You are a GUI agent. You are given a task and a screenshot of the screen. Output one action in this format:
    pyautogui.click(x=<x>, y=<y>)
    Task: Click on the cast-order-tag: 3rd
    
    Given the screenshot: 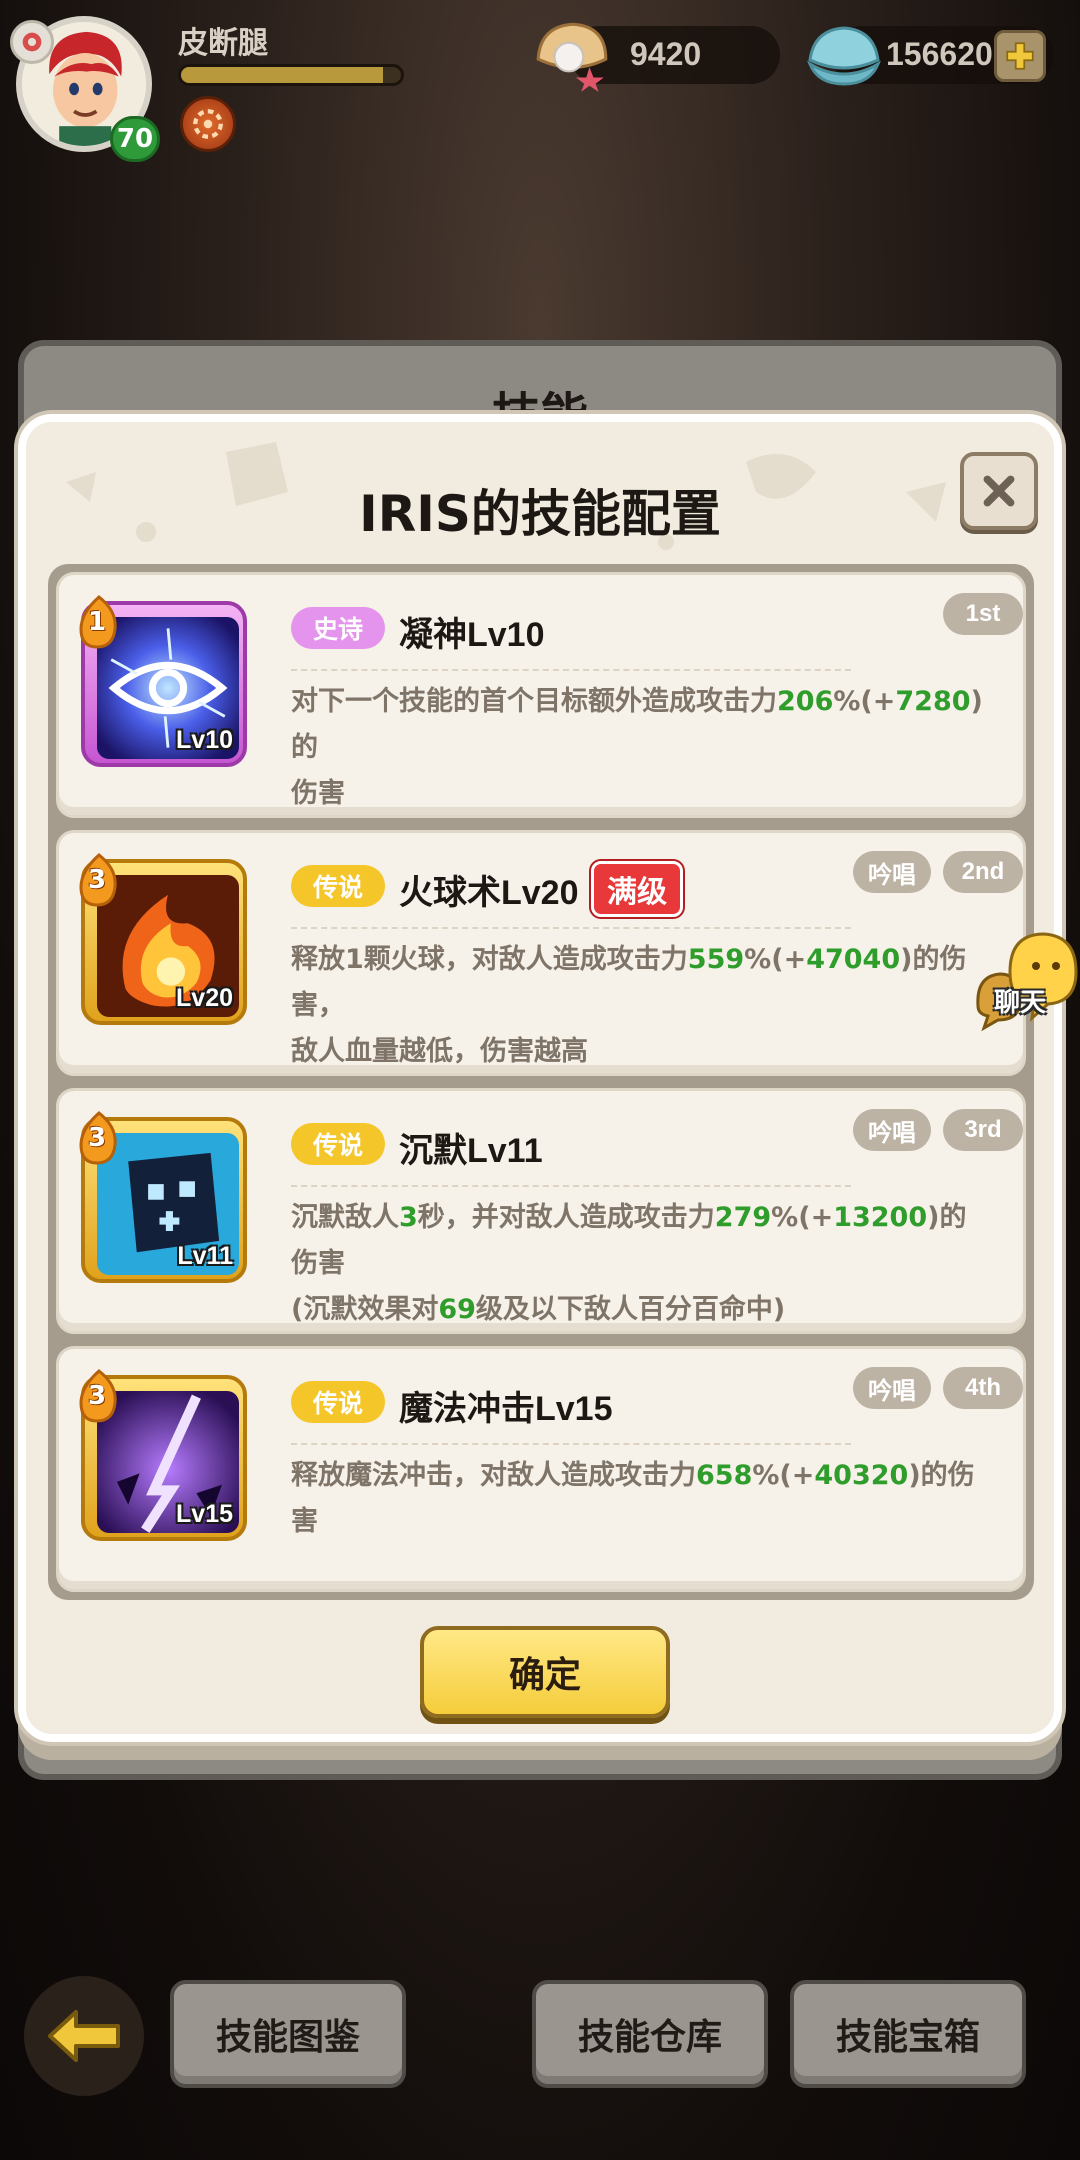 What is the action you would take?
    pyautogui.click(x=983, y=1130)
    